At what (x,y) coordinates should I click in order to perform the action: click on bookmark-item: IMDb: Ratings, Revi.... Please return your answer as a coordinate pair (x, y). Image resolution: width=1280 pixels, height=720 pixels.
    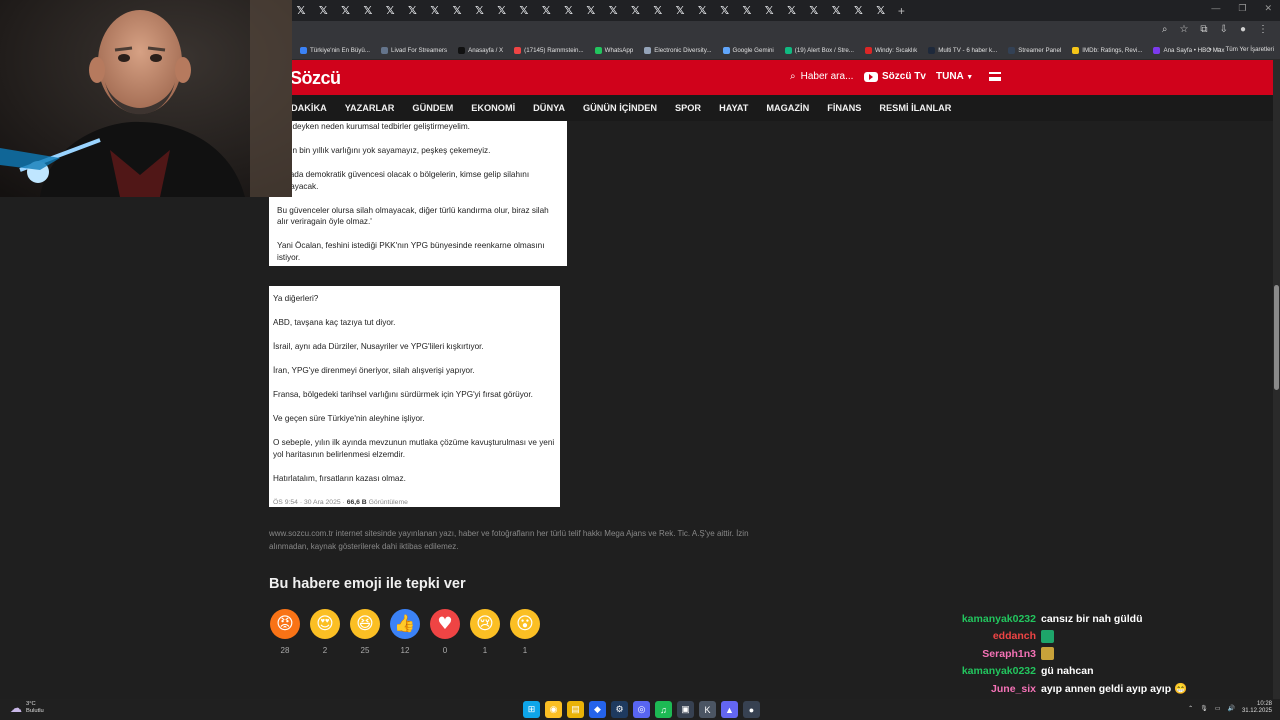
    Looking at the image, I should click on (1107, 50).